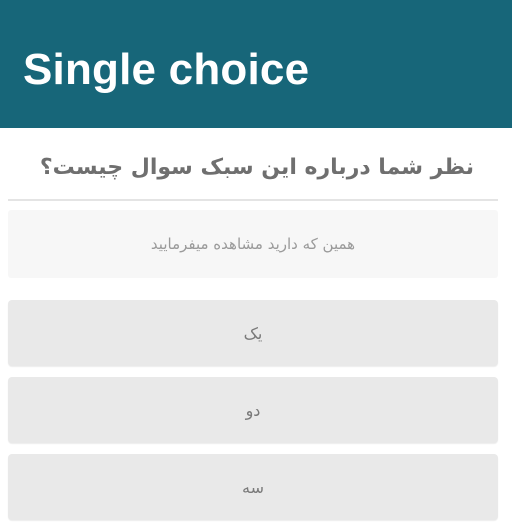 The height and width of the screenshot is (531, 512). What do you see at coordinates (166, 69) in the screenshot?
I see `app-title: Single choice` at bounding box center [166, 69].